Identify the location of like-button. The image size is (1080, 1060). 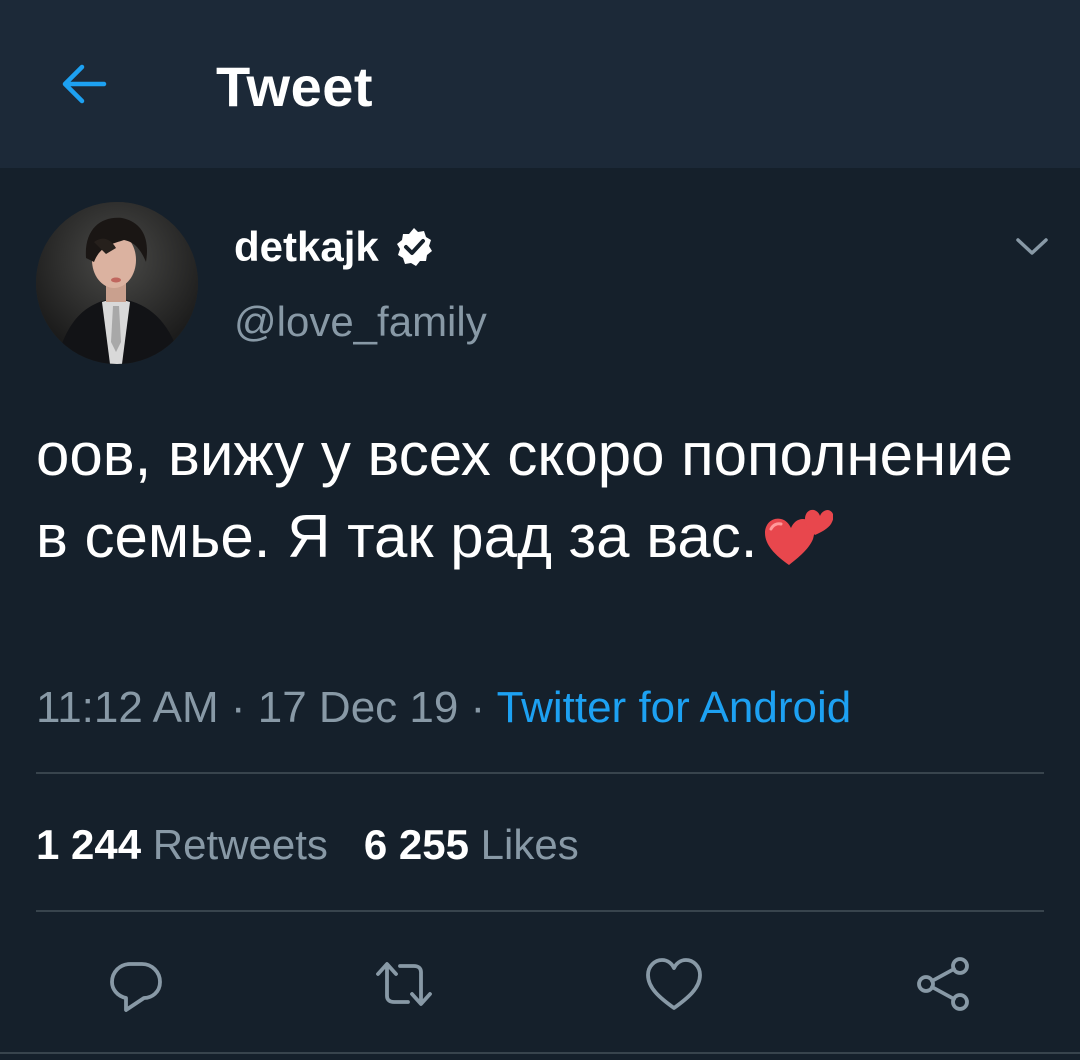
(674, 984).